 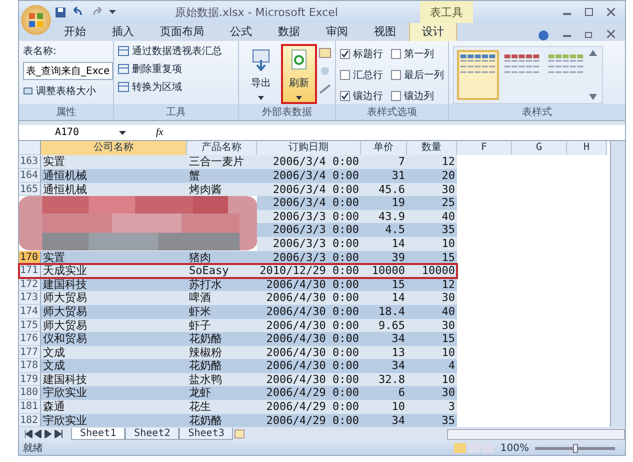 What do you see at coordinates (30, 298) in the screenshot?
I see `row-number: 173` at bounding box center [30, 298].